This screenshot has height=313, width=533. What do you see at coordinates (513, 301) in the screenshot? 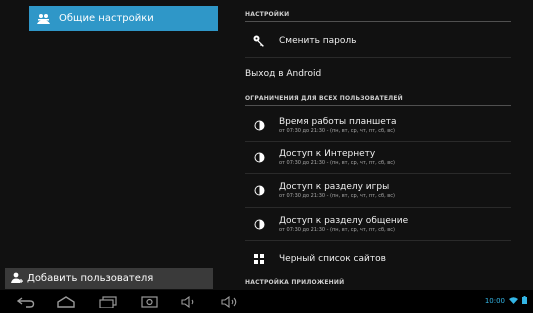
I see `wifi-icon` at bounding box center [513, 301].